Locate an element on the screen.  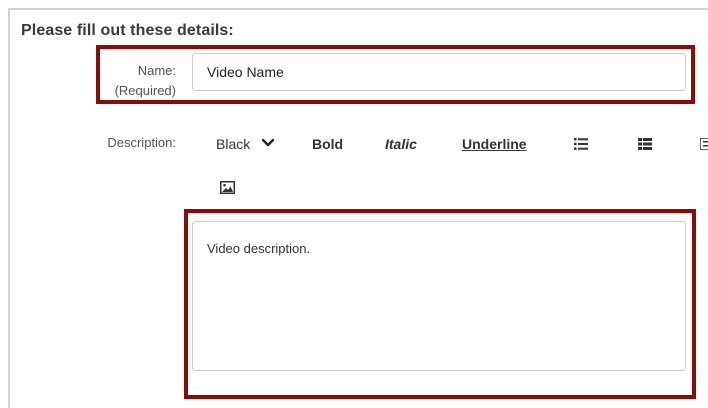
name-required-text: (Required) is located at coordinates (145, 90).